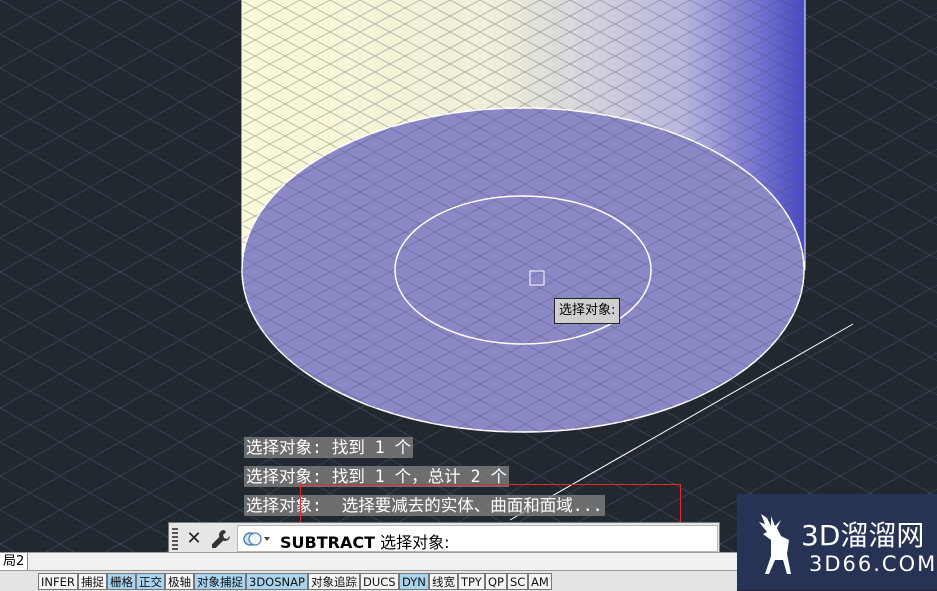 The image size is (937, 591). I want to click on status-toggle-12: QP, so click(496, 581).